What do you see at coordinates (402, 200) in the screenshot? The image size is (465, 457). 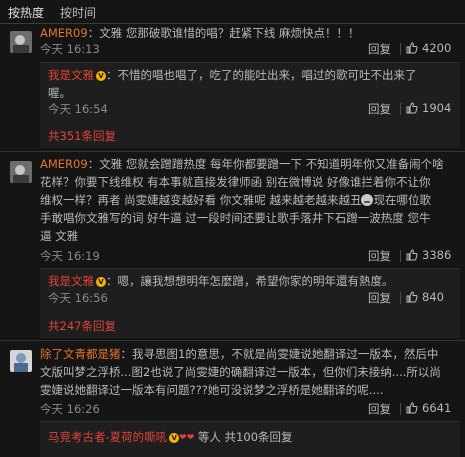 I see `comment-text: 现在哪位歌` at bounding box center [402, 200].